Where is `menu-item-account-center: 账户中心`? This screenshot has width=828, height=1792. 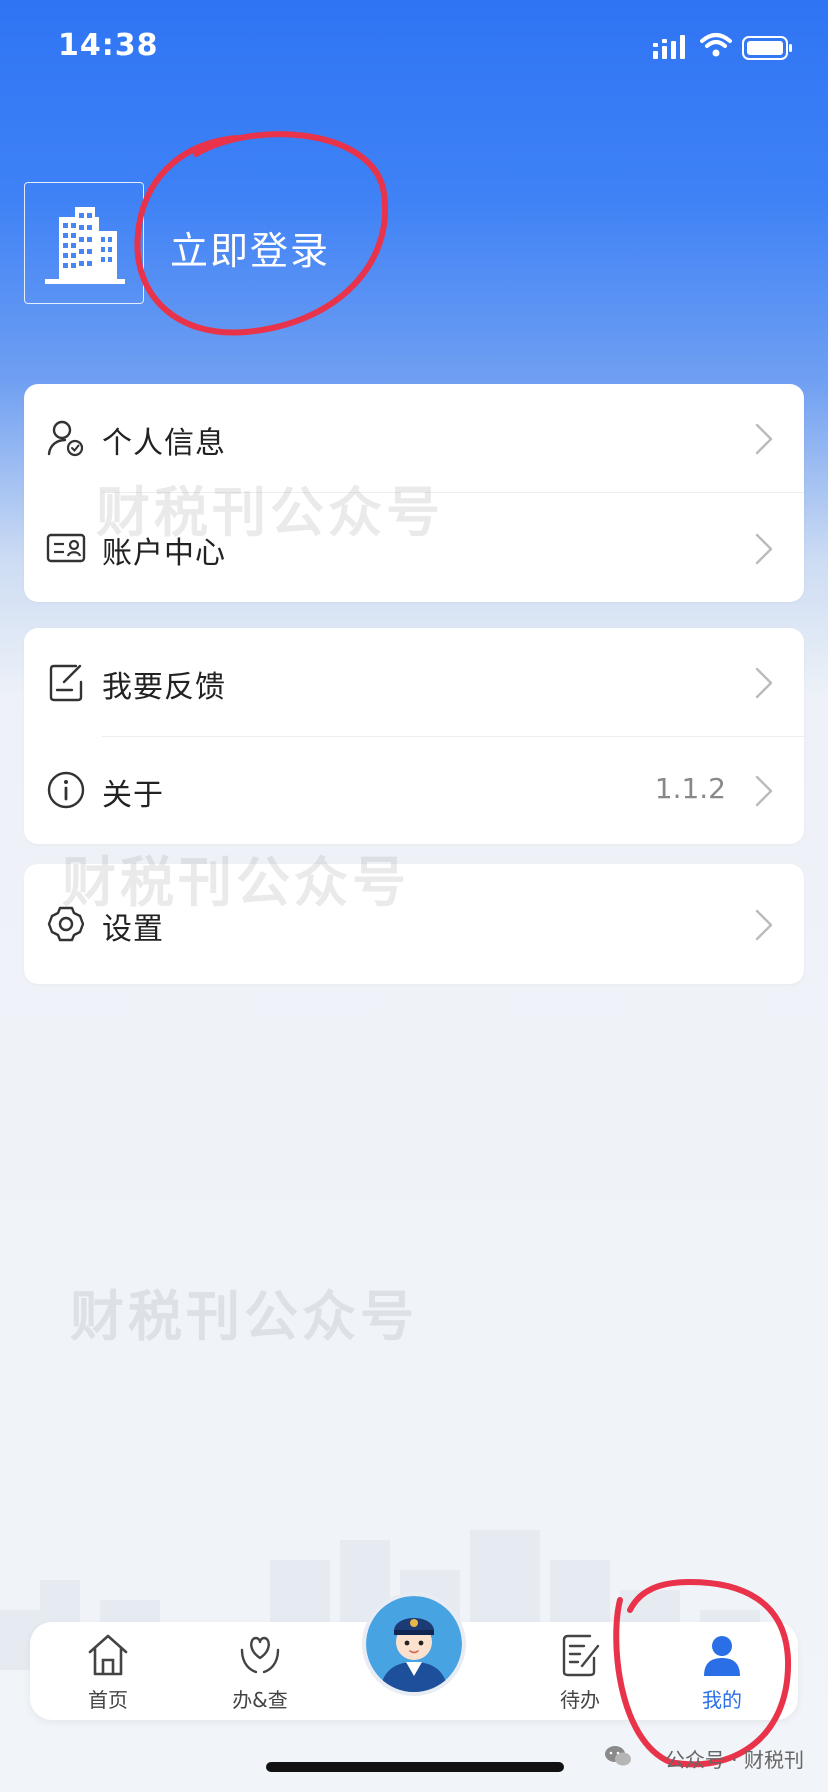 menu-item-account-center: 账户中心 is located at coordinates (414, 548).